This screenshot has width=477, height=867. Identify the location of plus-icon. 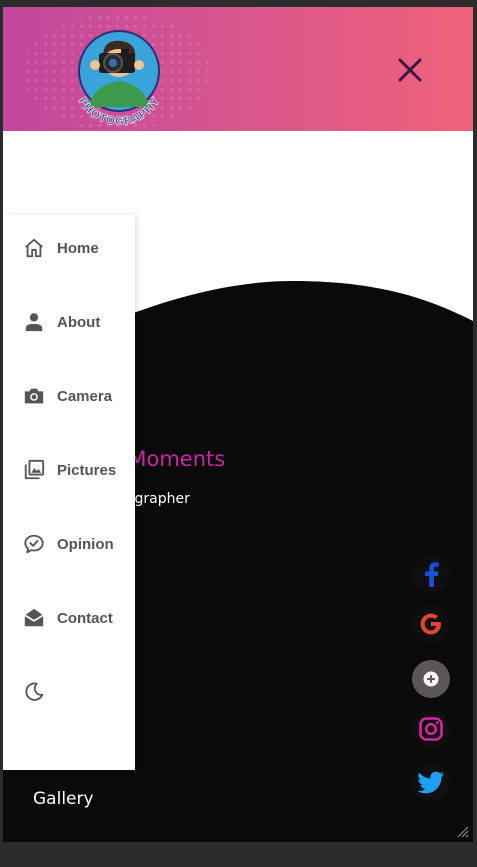
(431, 679).